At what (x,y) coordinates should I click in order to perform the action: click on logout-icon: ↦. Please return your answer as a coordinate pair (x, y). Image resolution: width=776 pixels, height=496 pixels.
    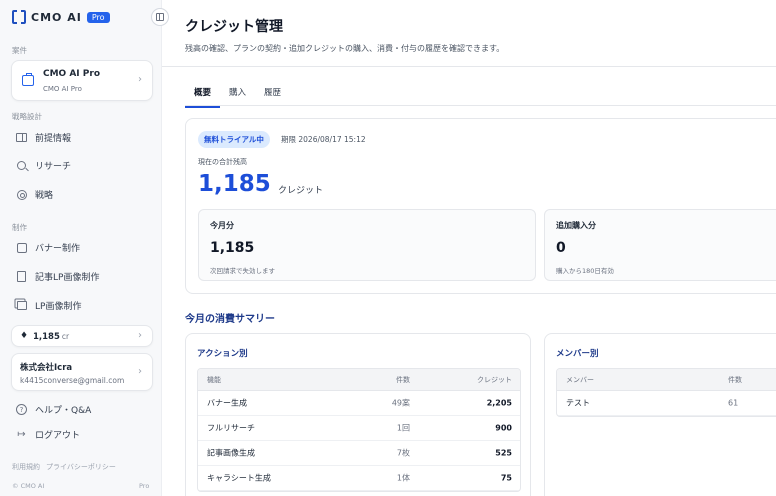
    Looking at the image, I should click on (21, 434).